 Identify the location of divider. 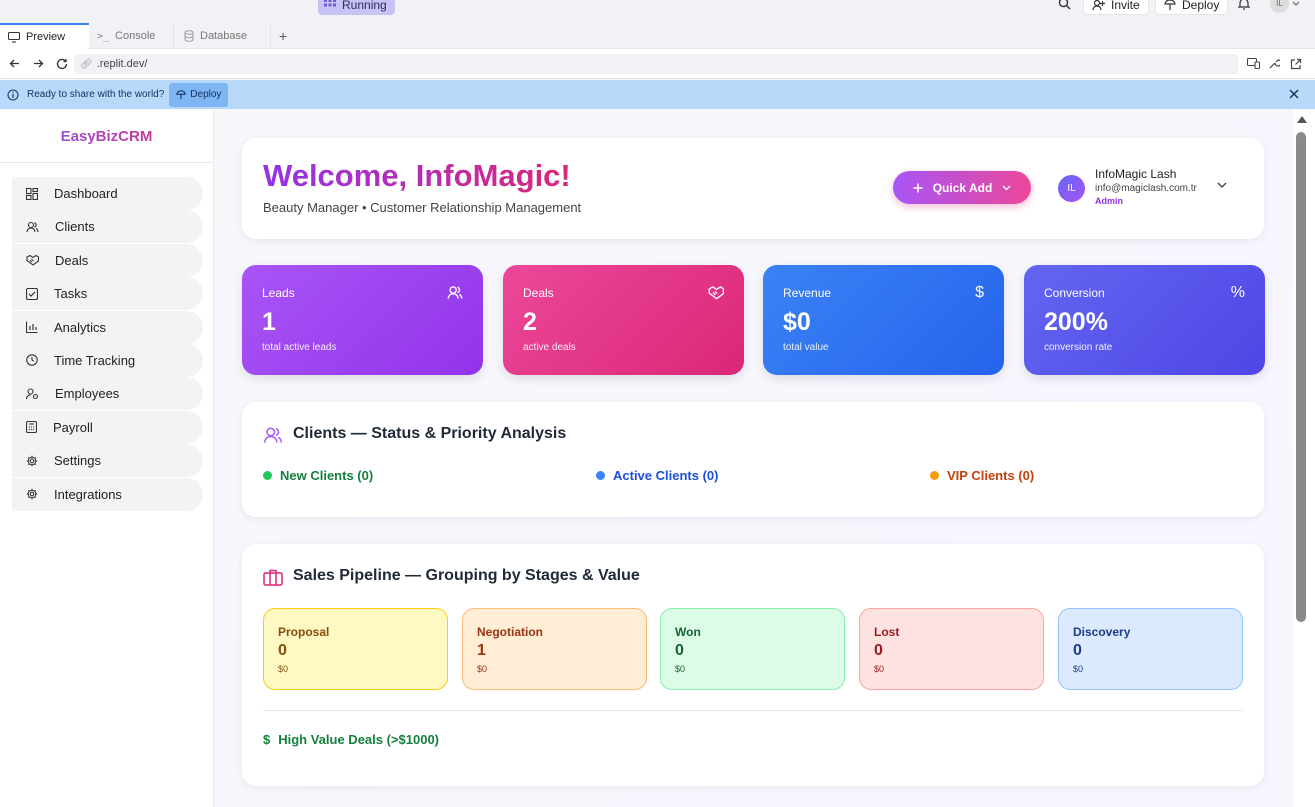
(753, 710).